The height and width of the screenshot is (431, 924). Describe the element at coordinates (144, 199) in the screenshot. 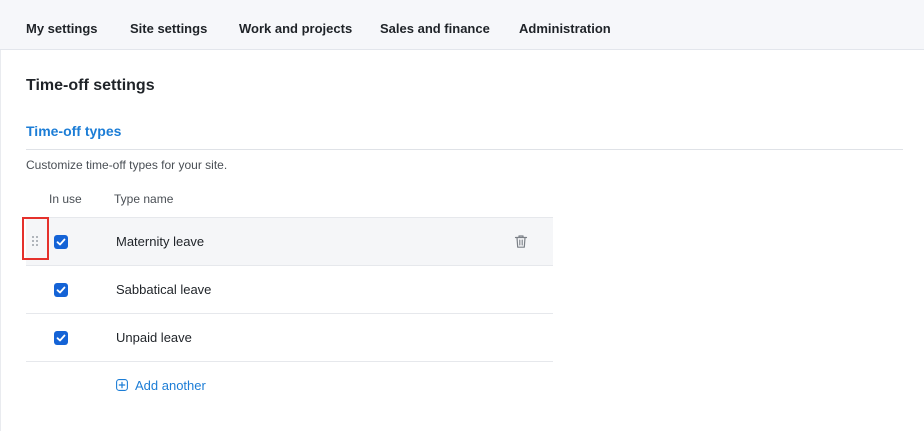

I see `column-header-type-name: Type name` at that location.